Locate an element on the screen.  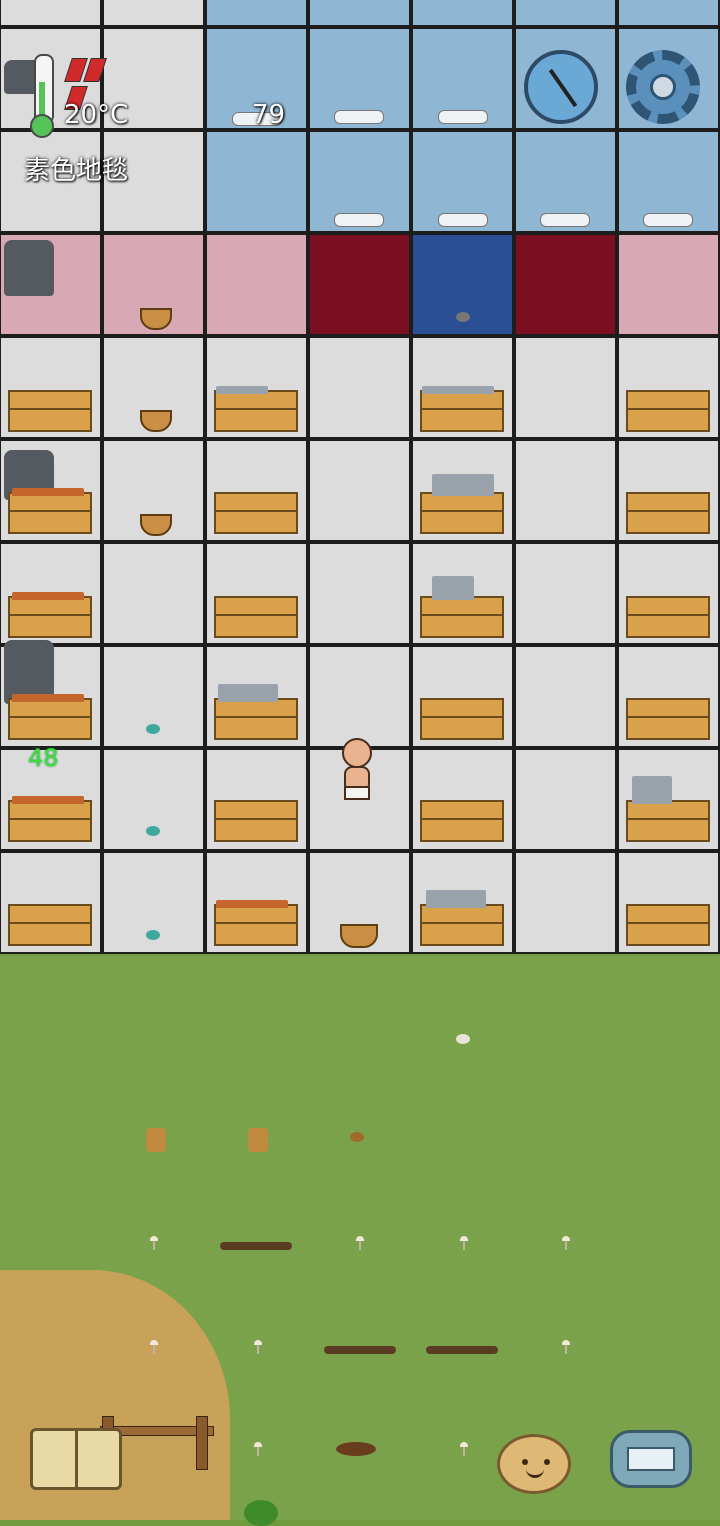
stone-item is located at coordinates (463, 317).